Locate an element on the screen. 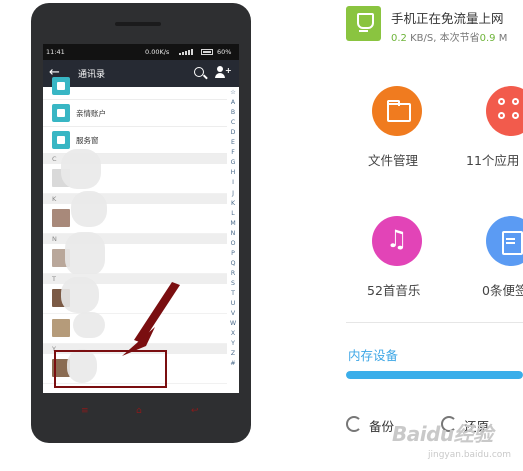  storage-progress-fill is located at coordinates (434, 375).